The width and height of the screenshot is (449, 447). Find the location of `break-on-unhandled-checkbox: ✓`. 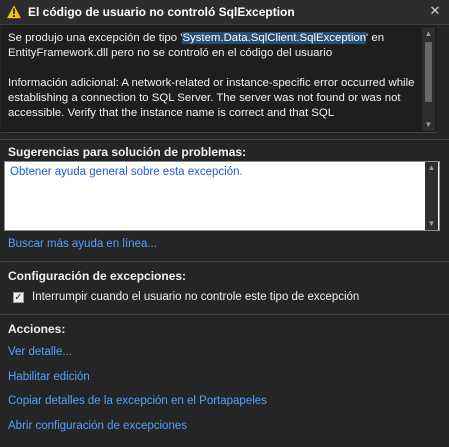

break-on-unhandled-checkbox: ✓ is located at coordinates (18, 297).